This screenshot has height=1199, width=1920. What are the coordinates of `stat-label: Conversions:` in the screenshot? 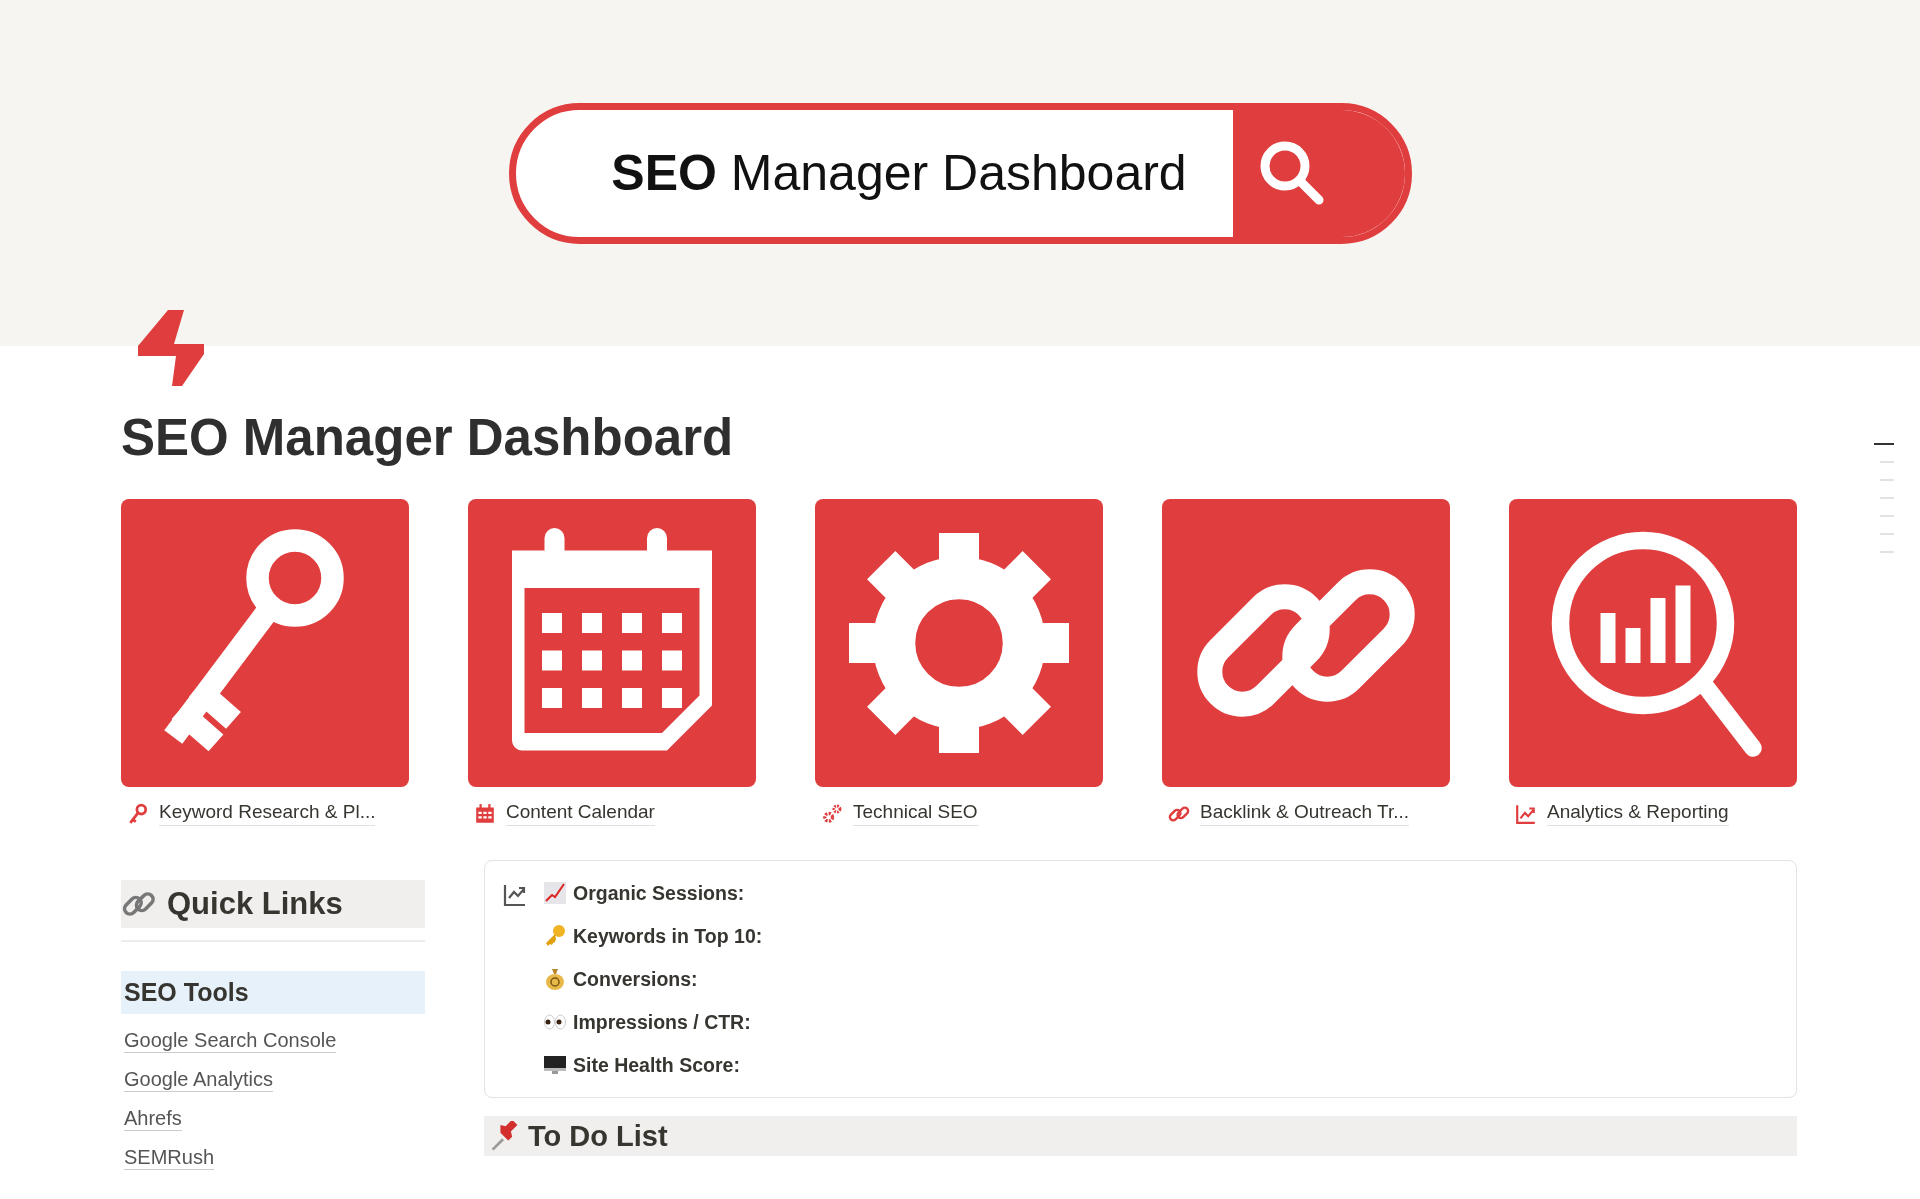 It's located at (635, 979).